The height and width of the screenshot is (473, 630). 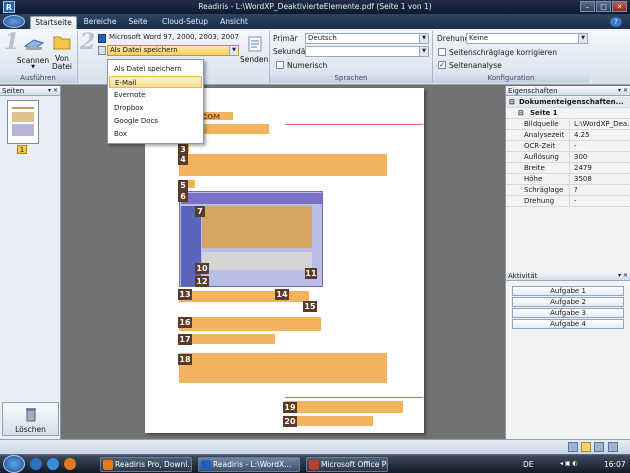 What do you see at coordinates (527, 38) in the screenshot?
I see `rotation-select: Keine ▼` at bounding box center [527, 38].